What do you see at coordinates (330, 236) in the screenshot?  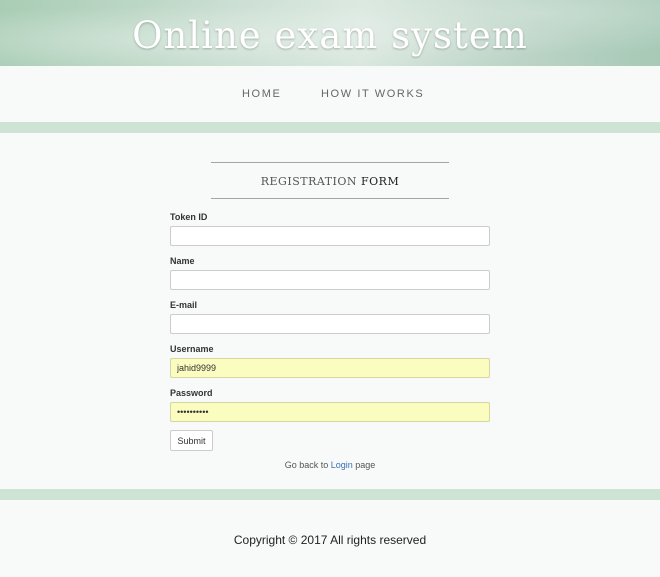 I see `token-id-input` at bounding box center [330, 236].